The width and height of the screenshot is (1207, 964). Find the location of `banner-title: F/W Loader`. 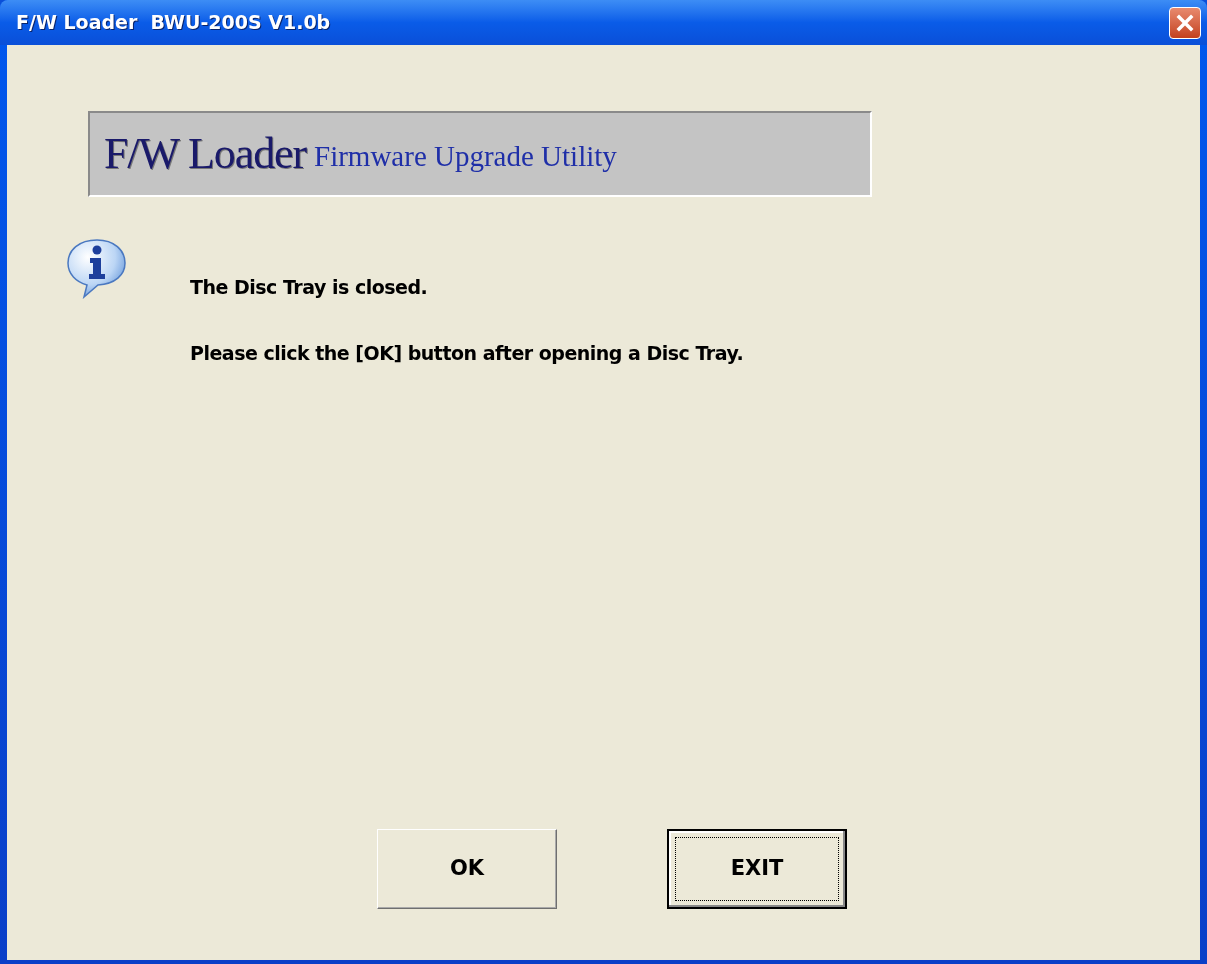

banner-title: F/W Loader is located at coordinates (205, 154).